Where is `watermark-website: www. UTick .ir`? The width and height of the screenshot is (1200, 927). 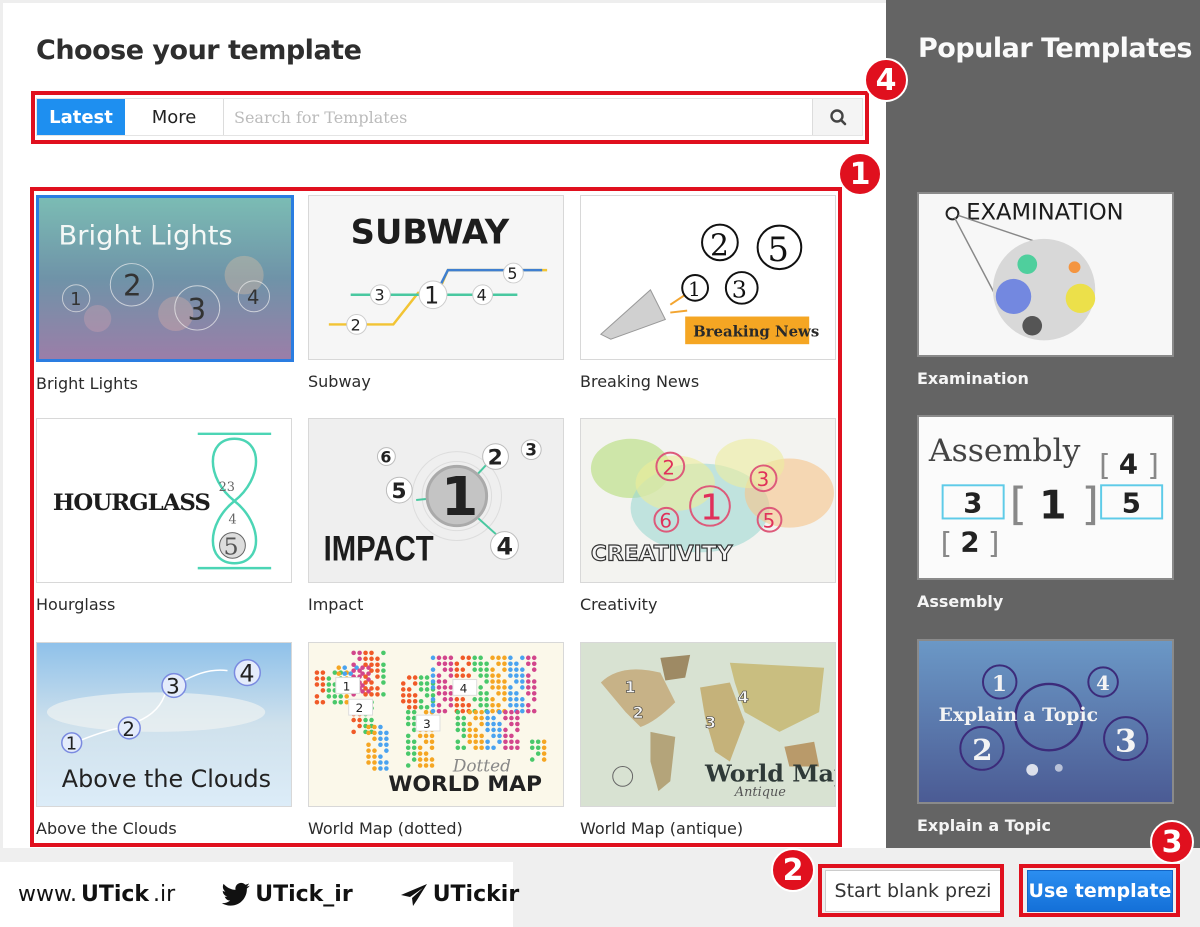 watermark-website: www. UTick .ir is located at coordinates (96, 894).